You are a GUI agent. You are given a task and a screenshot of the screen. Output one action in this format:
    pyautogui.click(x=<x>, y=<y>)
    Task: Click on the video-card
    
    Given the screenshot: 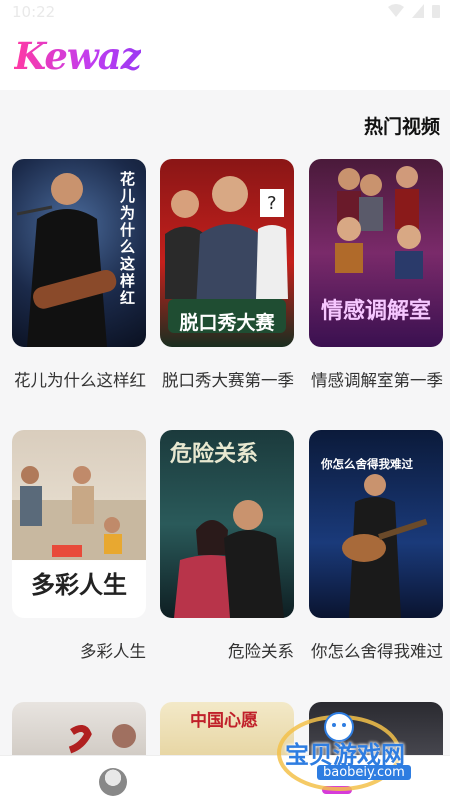 What is the action you would take?
    pyautogui.click(x=79, y=732)
    